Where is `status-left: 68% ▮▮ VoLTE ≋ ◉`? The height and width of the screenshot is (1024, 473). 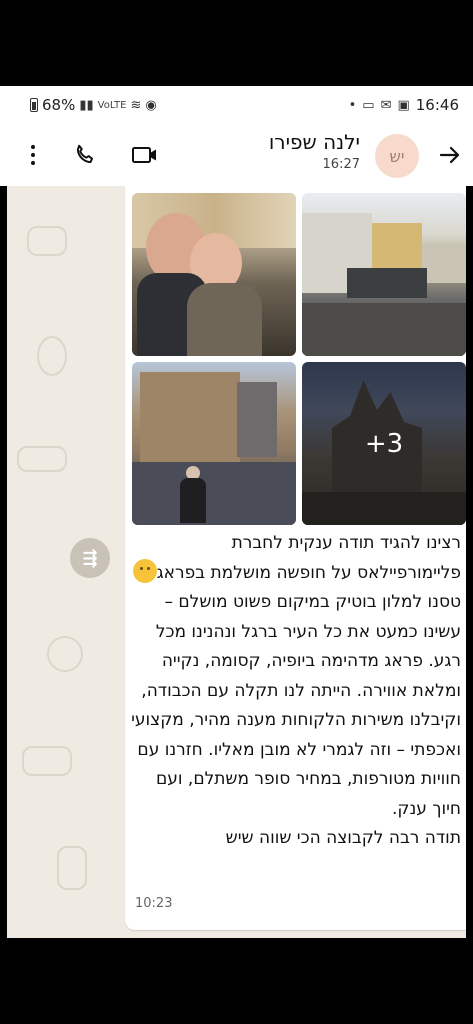
status-left: 68% ▮▮ VoLTE ≋ ◉ is located at coordinates (93, 105).